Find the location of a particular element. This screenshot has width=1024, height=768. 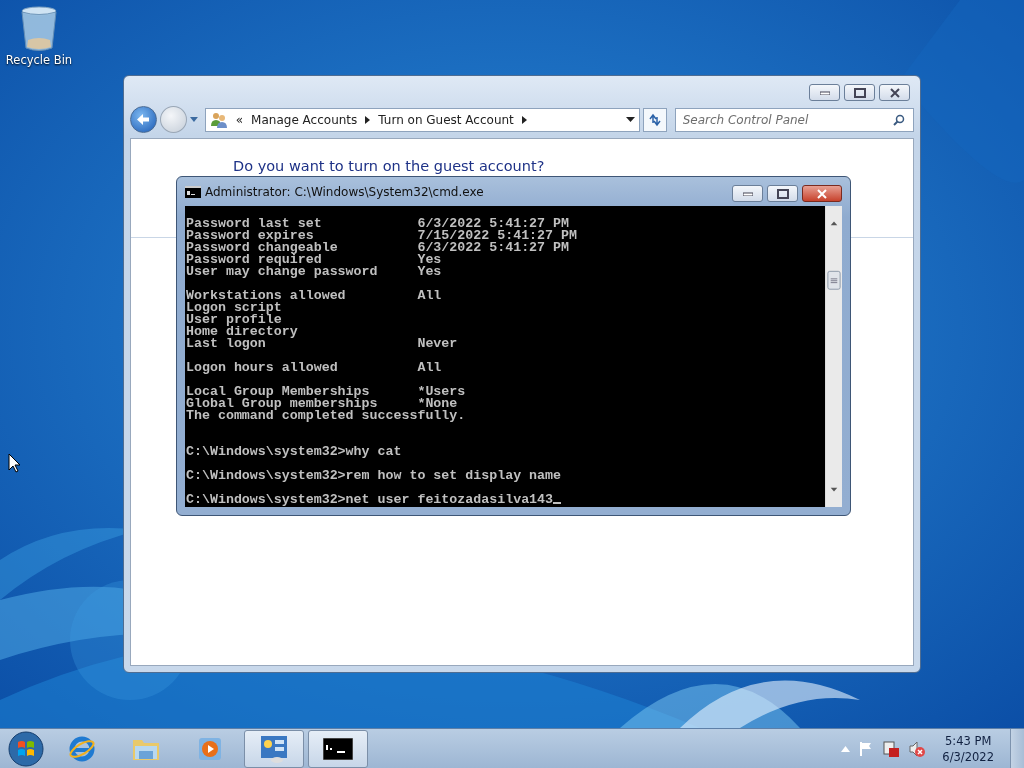

console-line: Password required Yes is located at coordinates (314, 260).